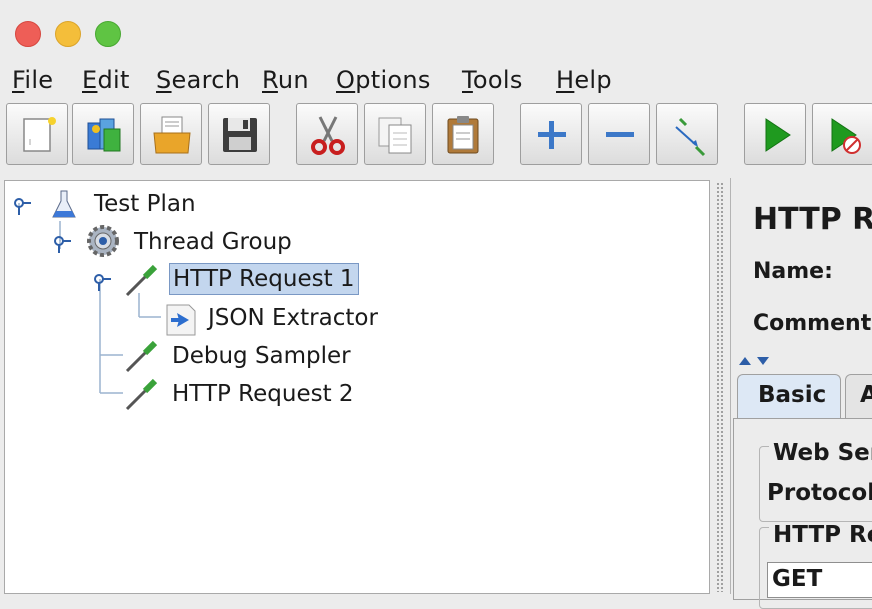 This screenshot has height=609, width=872. I want to click on start-no-pauses-icon, so click(846, 136).